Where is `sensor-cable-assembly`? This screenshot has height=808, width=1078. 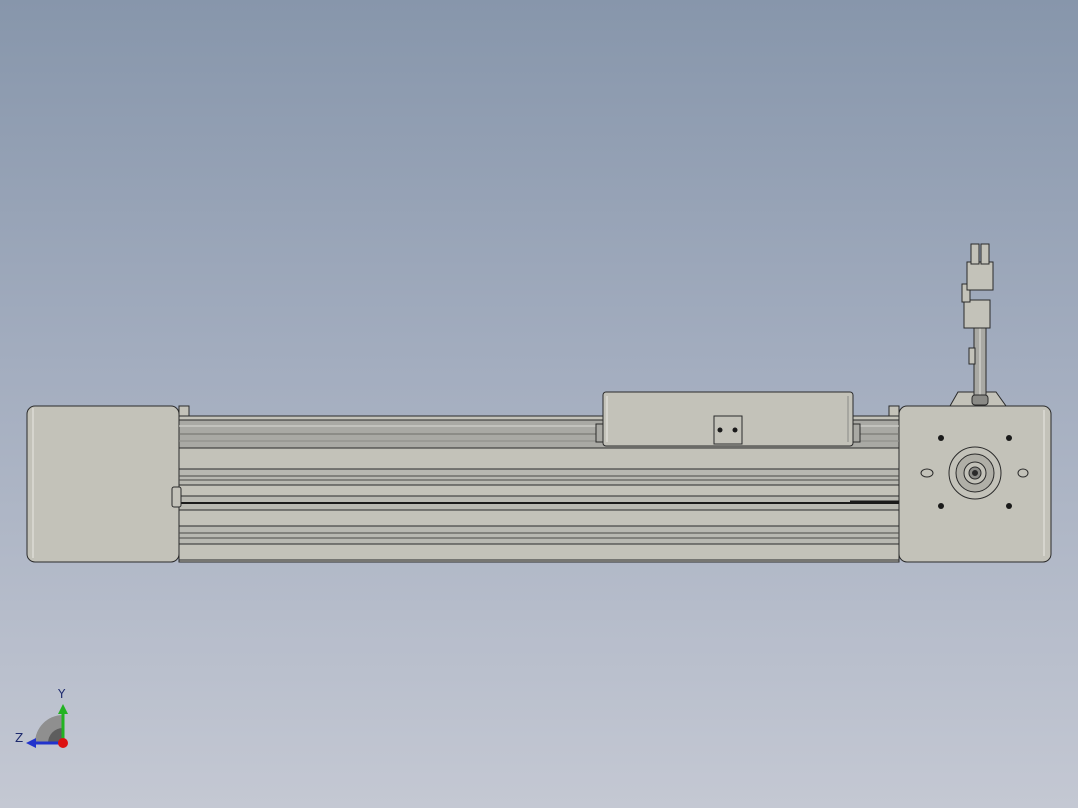 sensor-cable-assembly is located at coordinates (978, 325).